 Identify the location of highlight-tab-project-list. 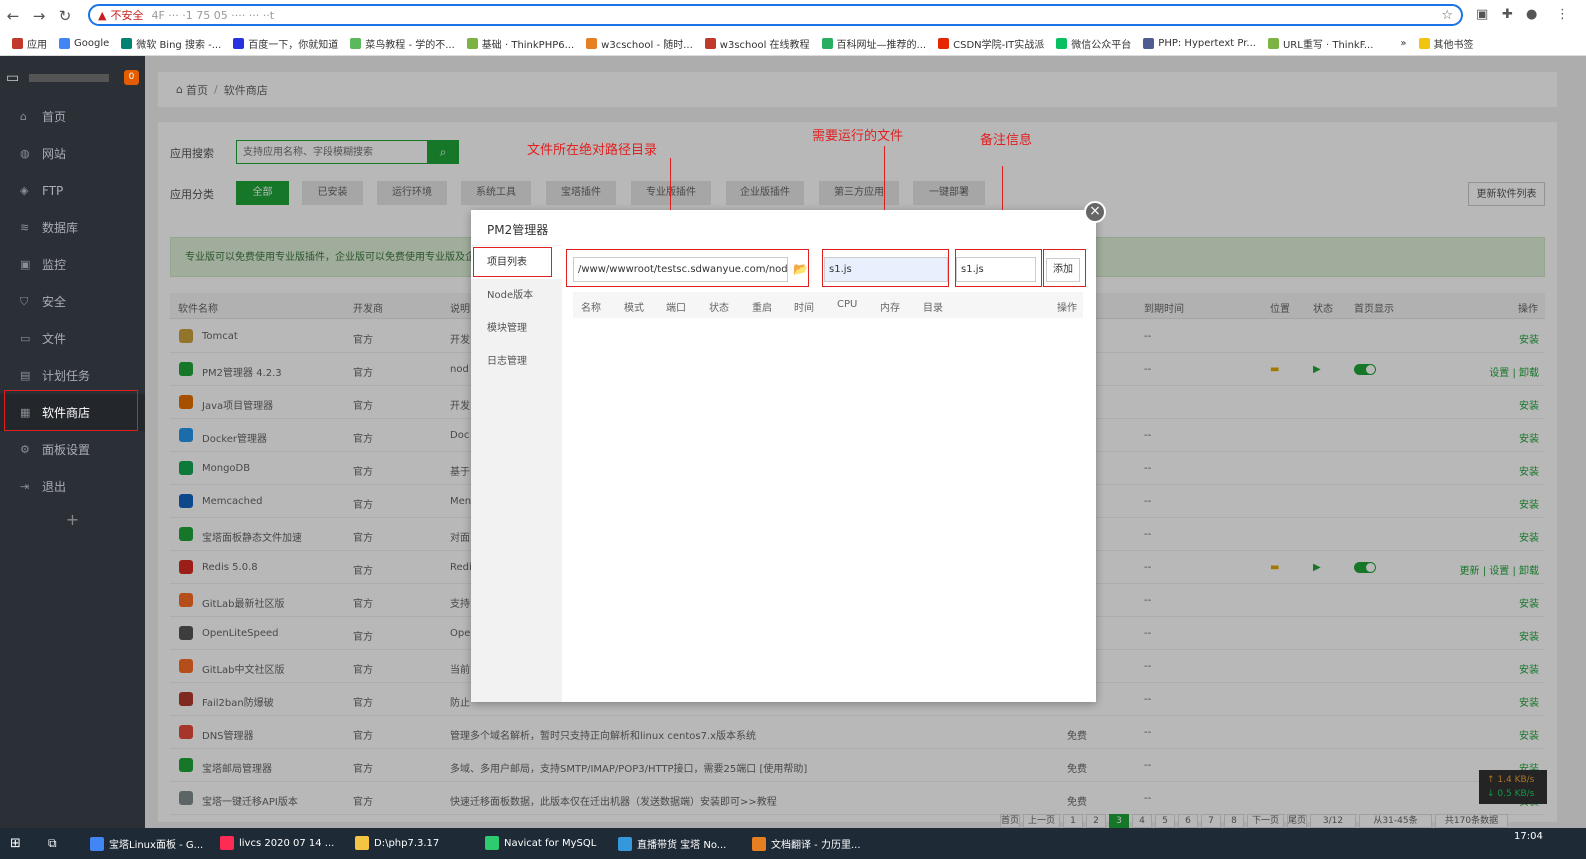
(512, 262).